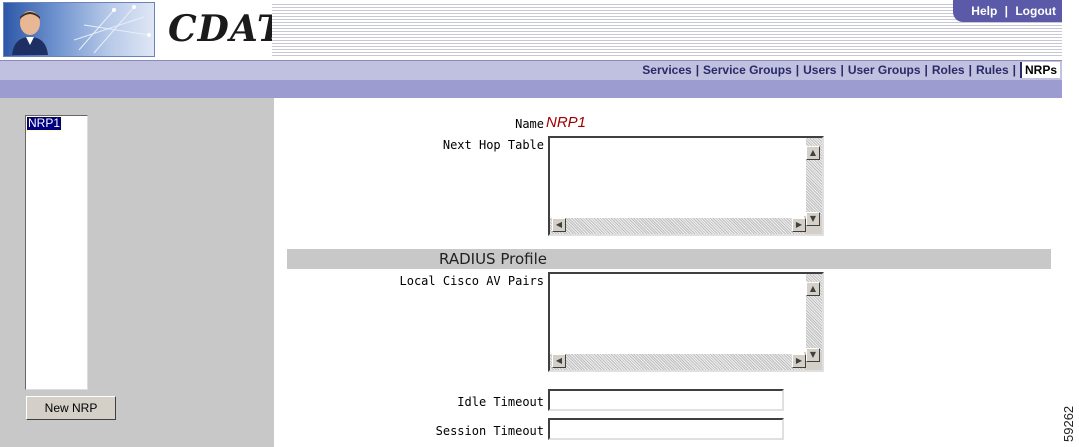  I want to click on av-pairs-label: Local Cisco AV Pairs, so click(472, 281).